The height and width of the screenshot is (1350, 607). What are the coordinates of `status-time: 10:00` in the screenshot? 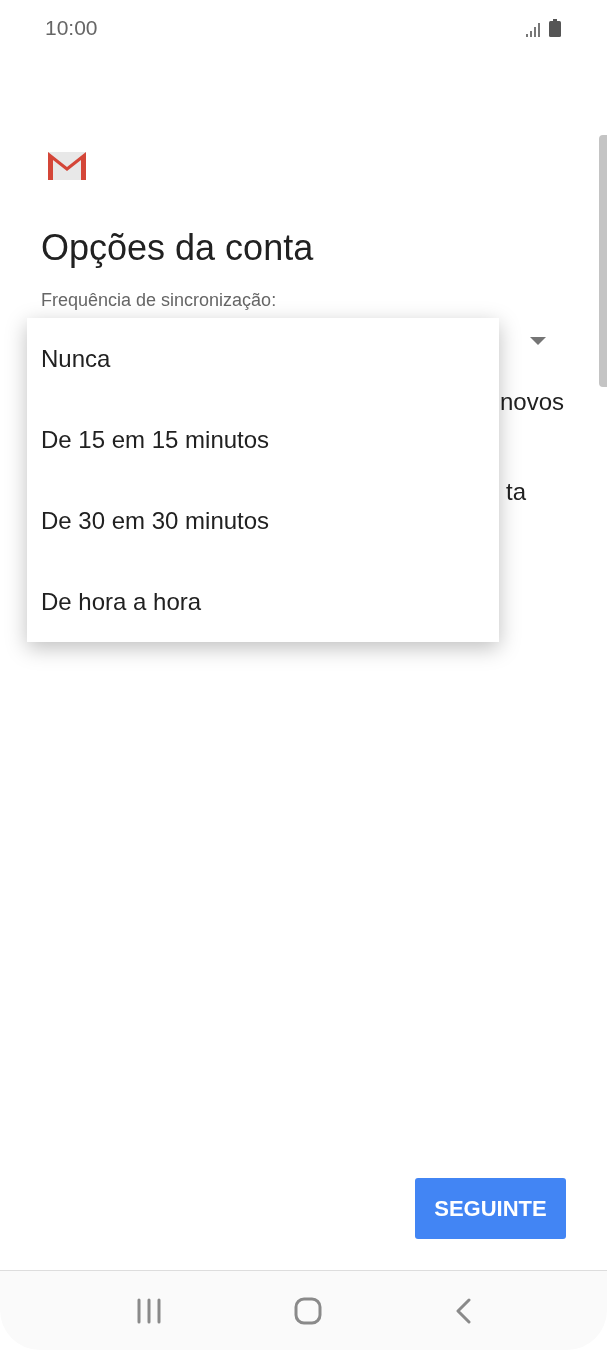 It's located at (71, 27).